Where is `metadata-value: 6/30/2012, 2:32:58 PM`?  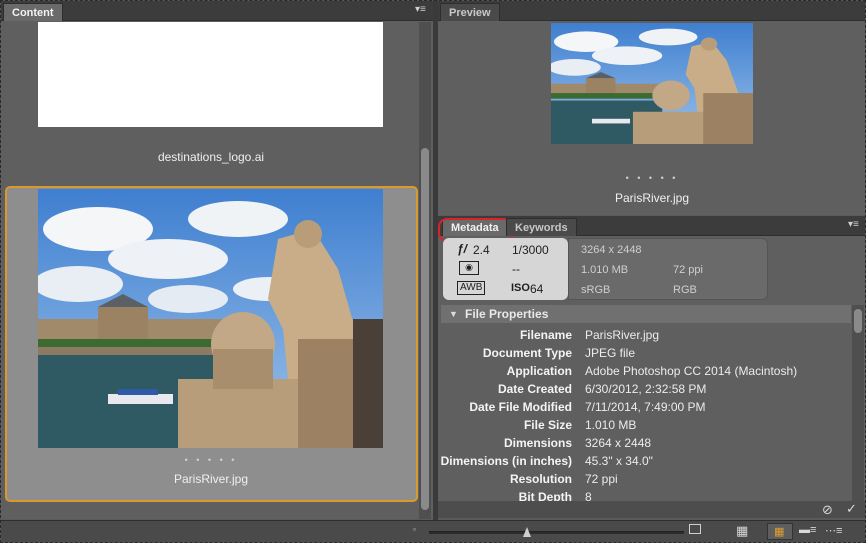
metadata-value: 6/30/2012, 2:32:58 PM is located at coordinates (645, 389).